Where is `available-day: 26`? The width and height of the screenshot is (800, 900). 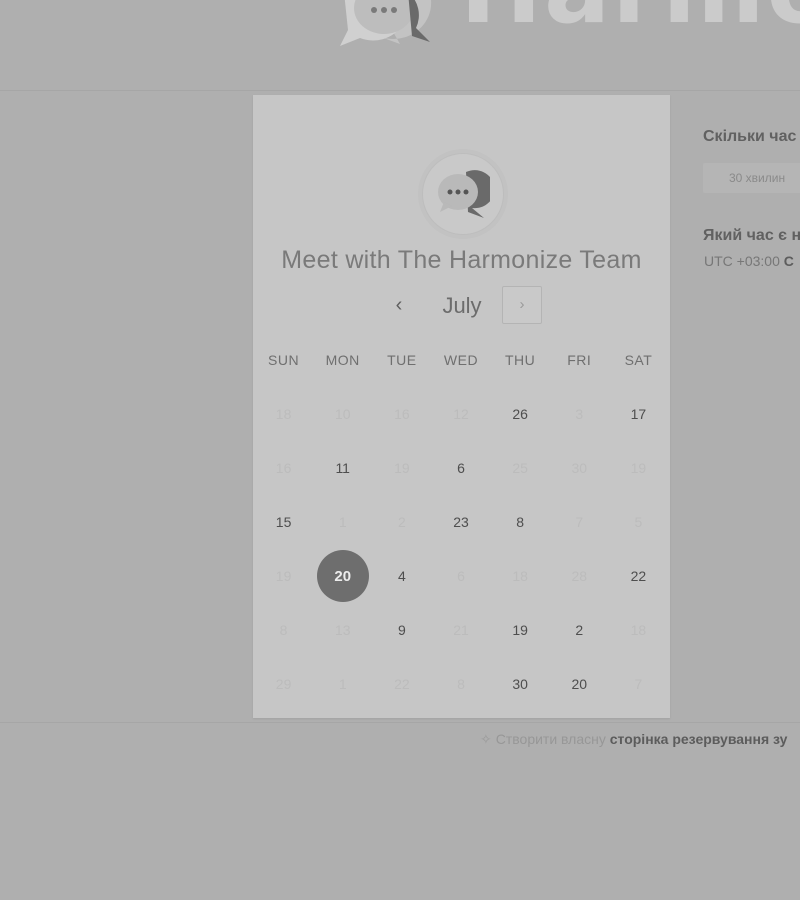
available-day: 26 is located at coordinates (520, 414).